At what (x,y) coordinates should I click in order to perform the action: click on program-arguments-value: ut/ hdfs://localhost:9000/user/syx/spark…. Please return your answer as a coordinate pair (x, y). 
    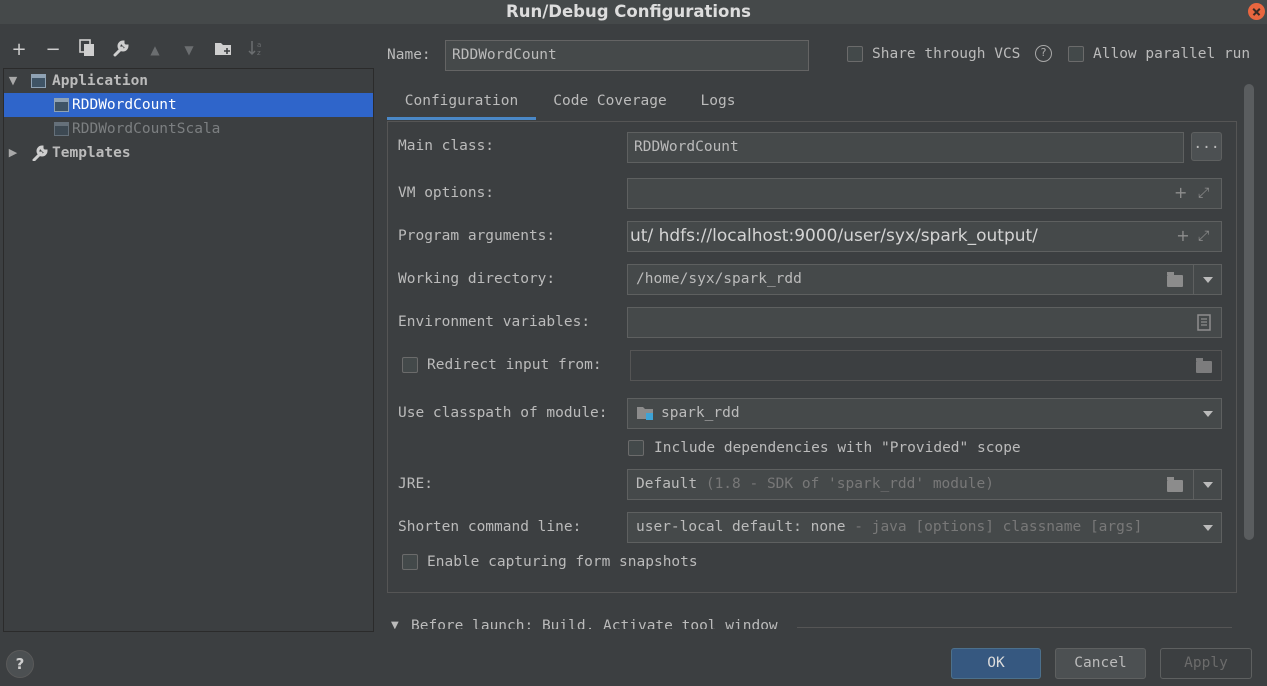
    Looking at the image, I should click on (834, 236).